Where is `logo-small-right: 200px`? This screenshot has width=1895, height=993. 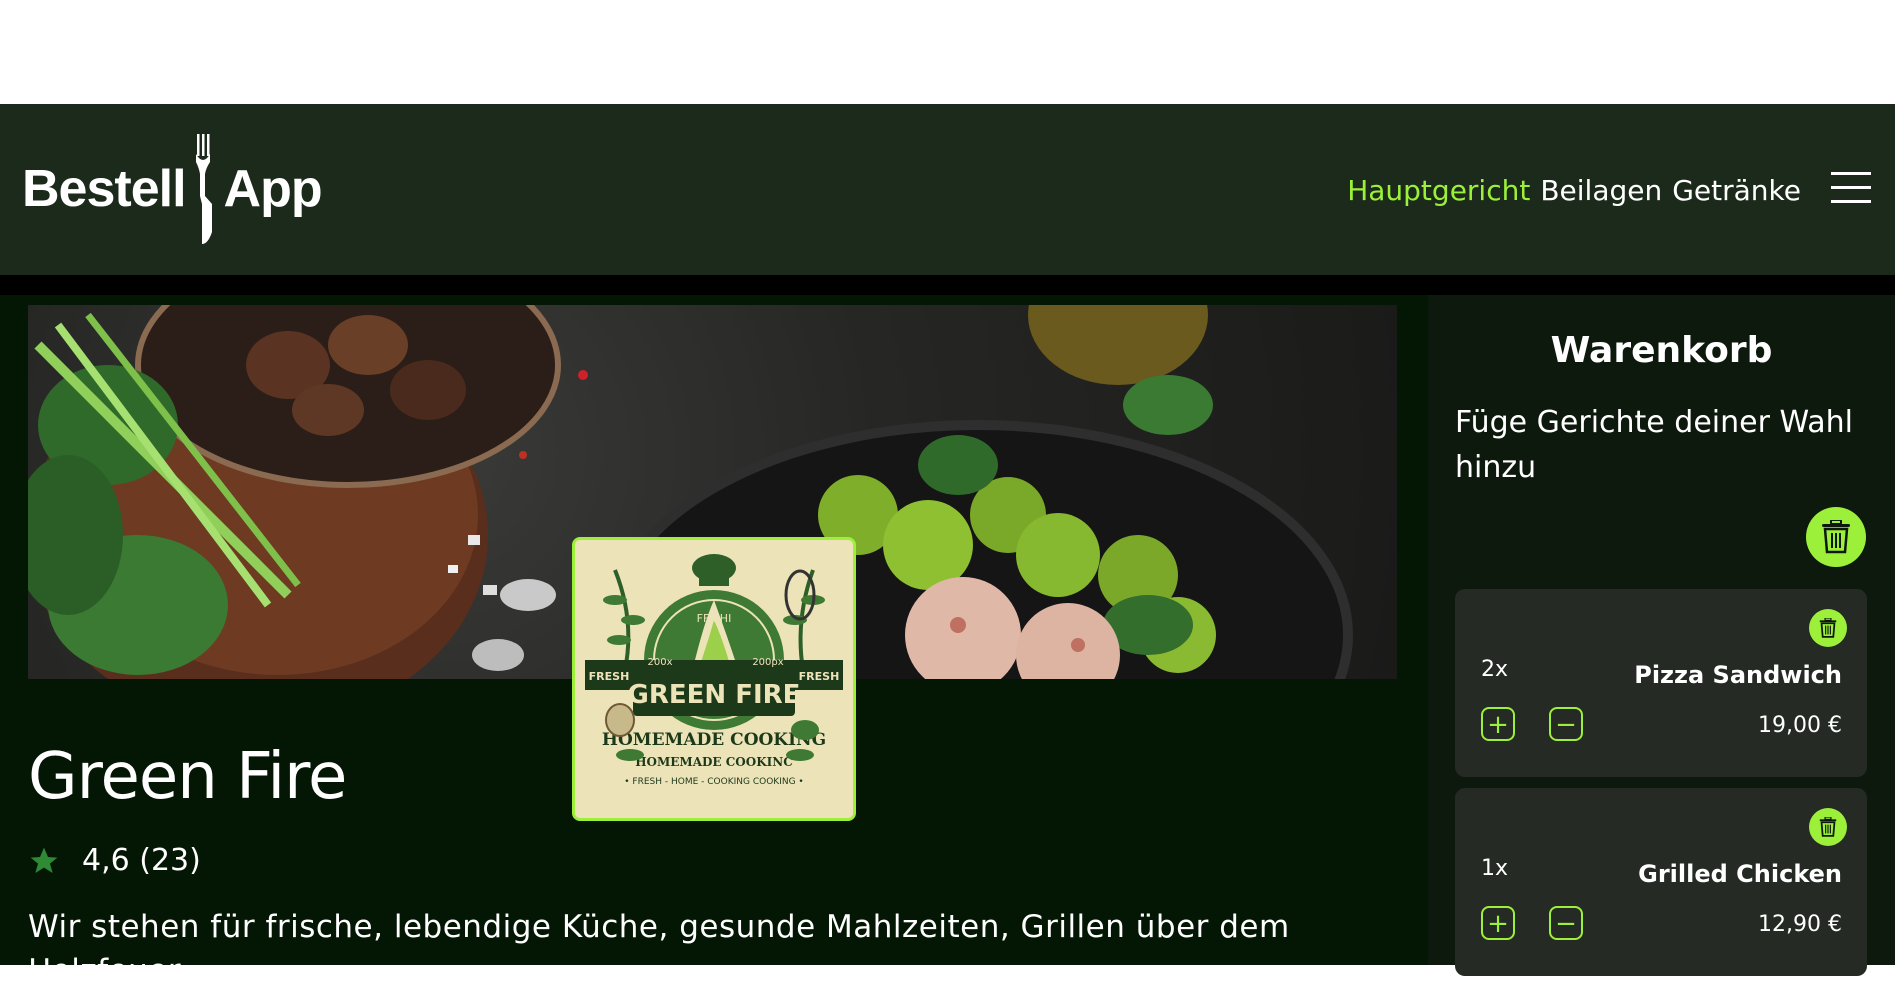
logo-small-right: 200px is located at coordinates (767, 662).